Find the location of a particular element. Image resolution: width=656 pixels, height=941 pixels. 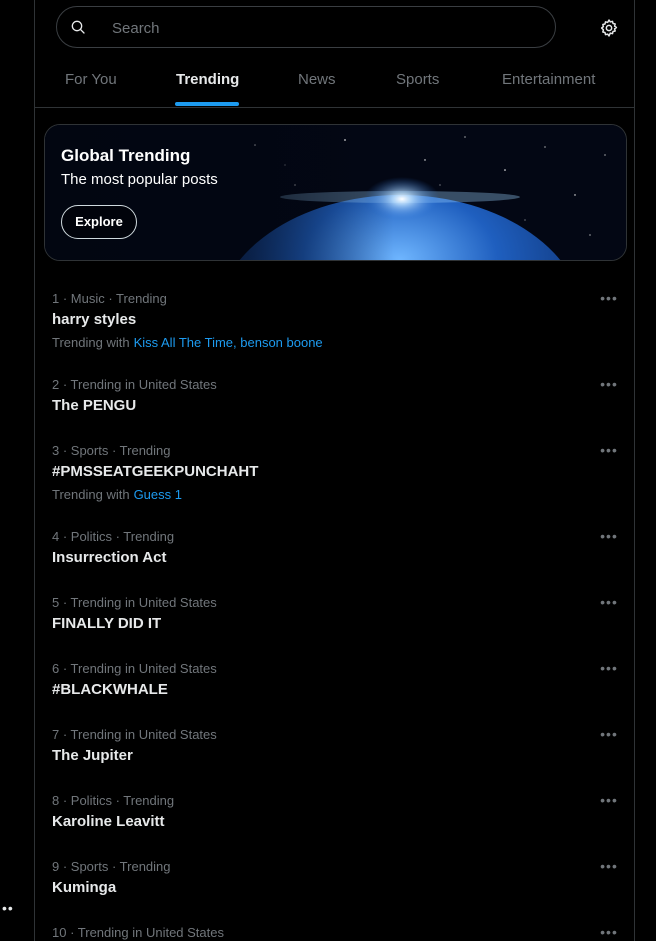

trend-name: Karoline Leavitt is located at coordinates (108, 821).